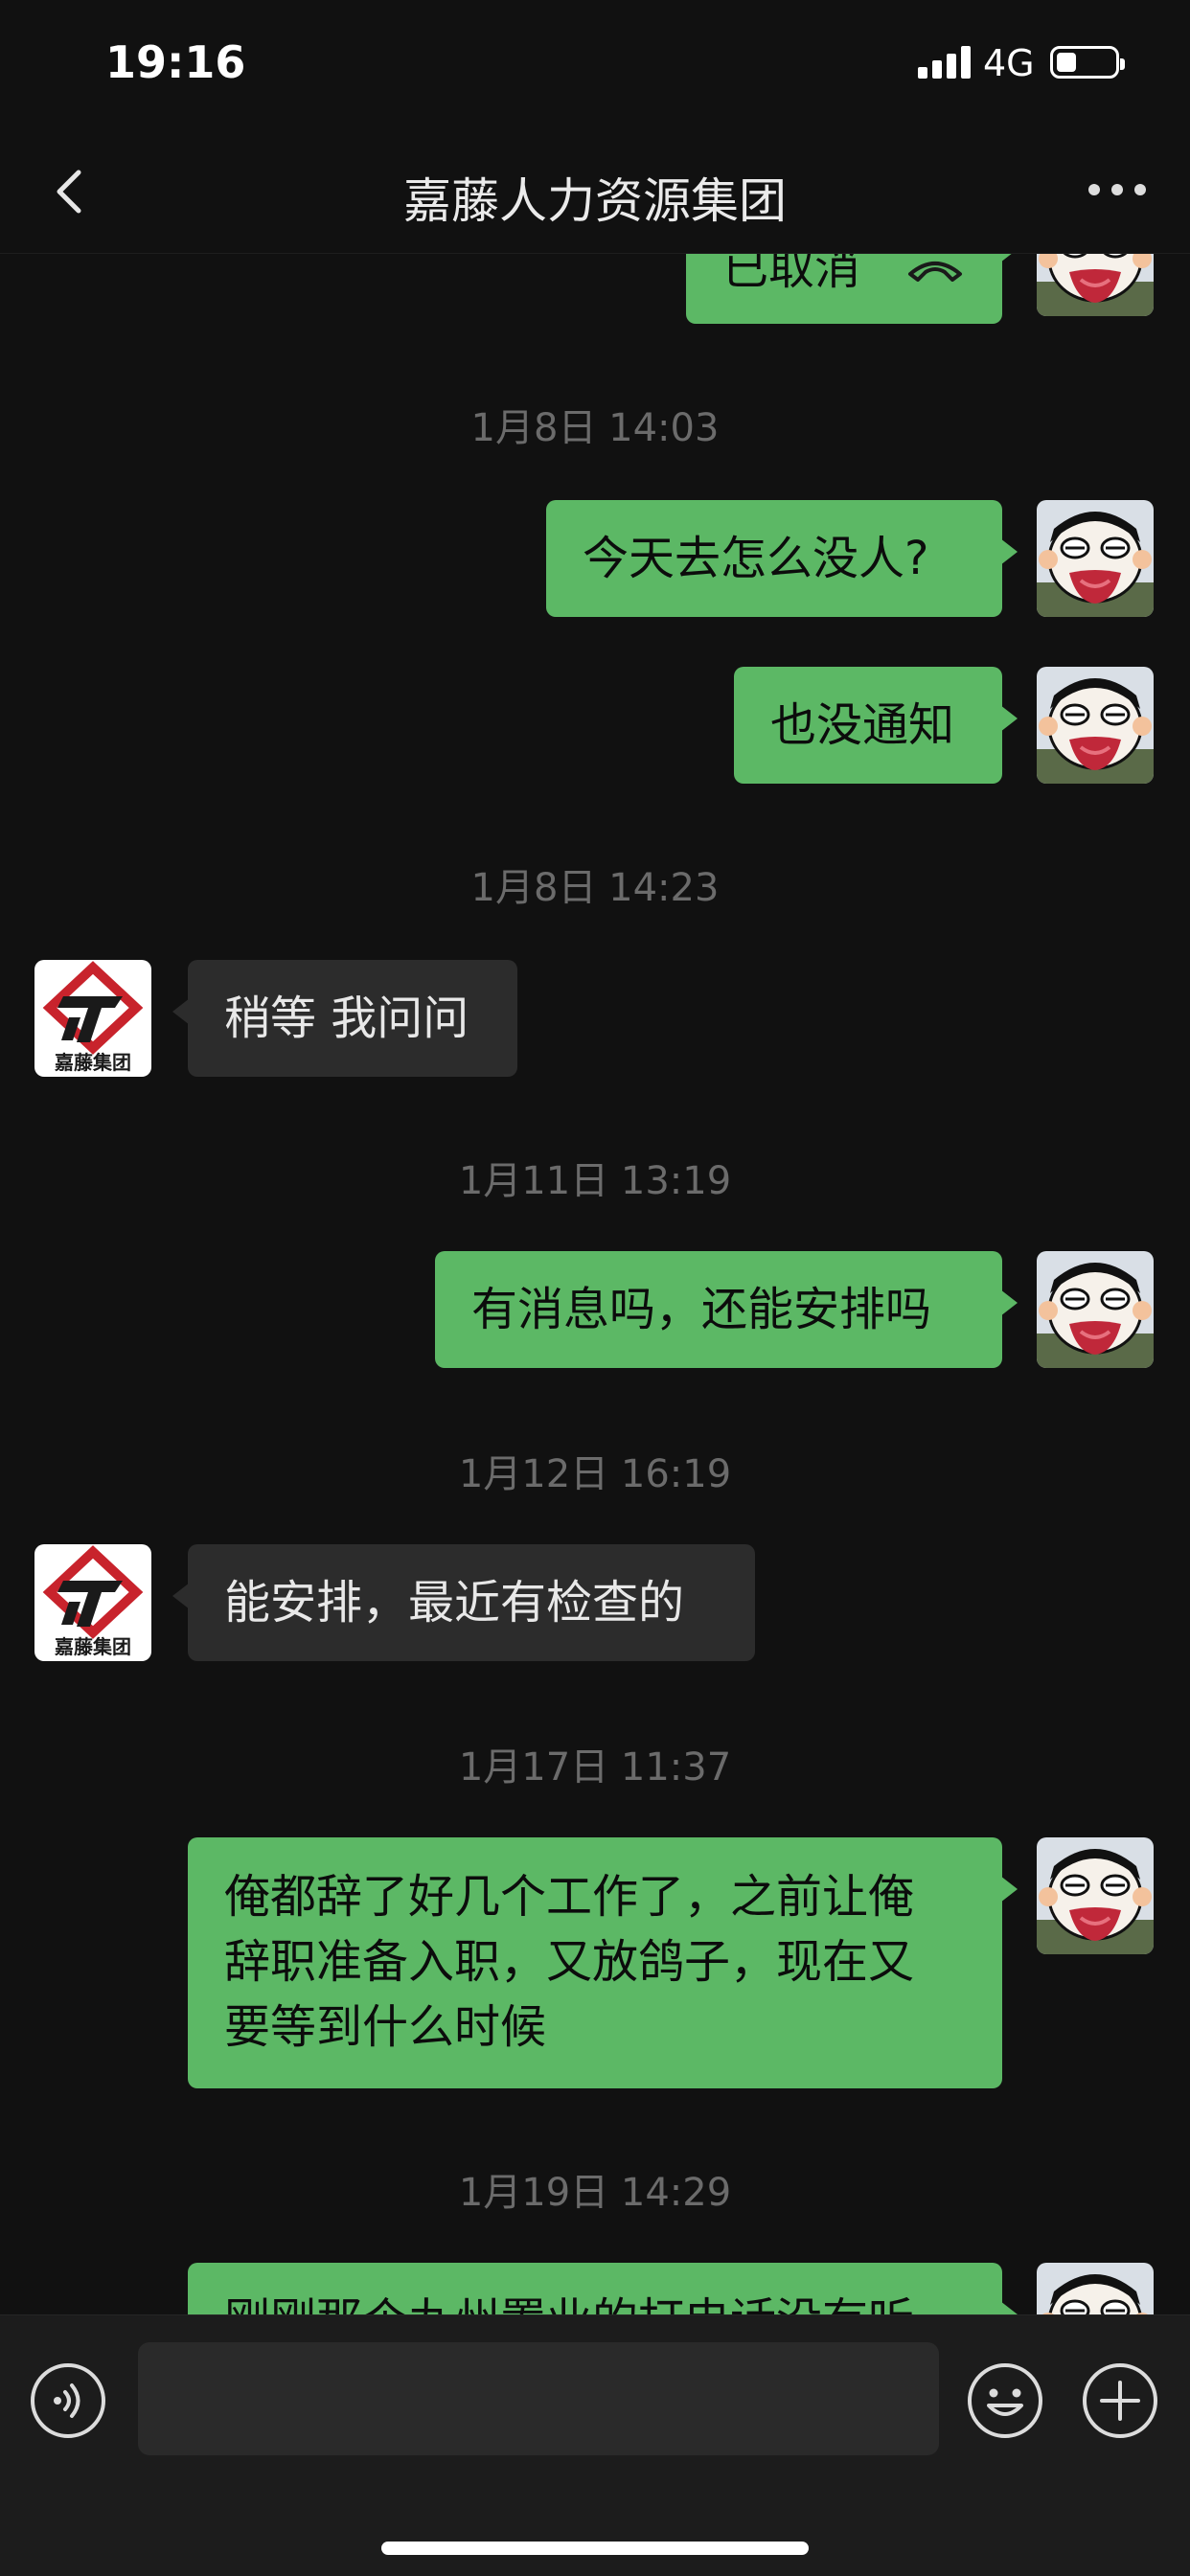  Describe the element at coordinates (1120, 2401) in the screenshot. I see `plus-icon` at that location.